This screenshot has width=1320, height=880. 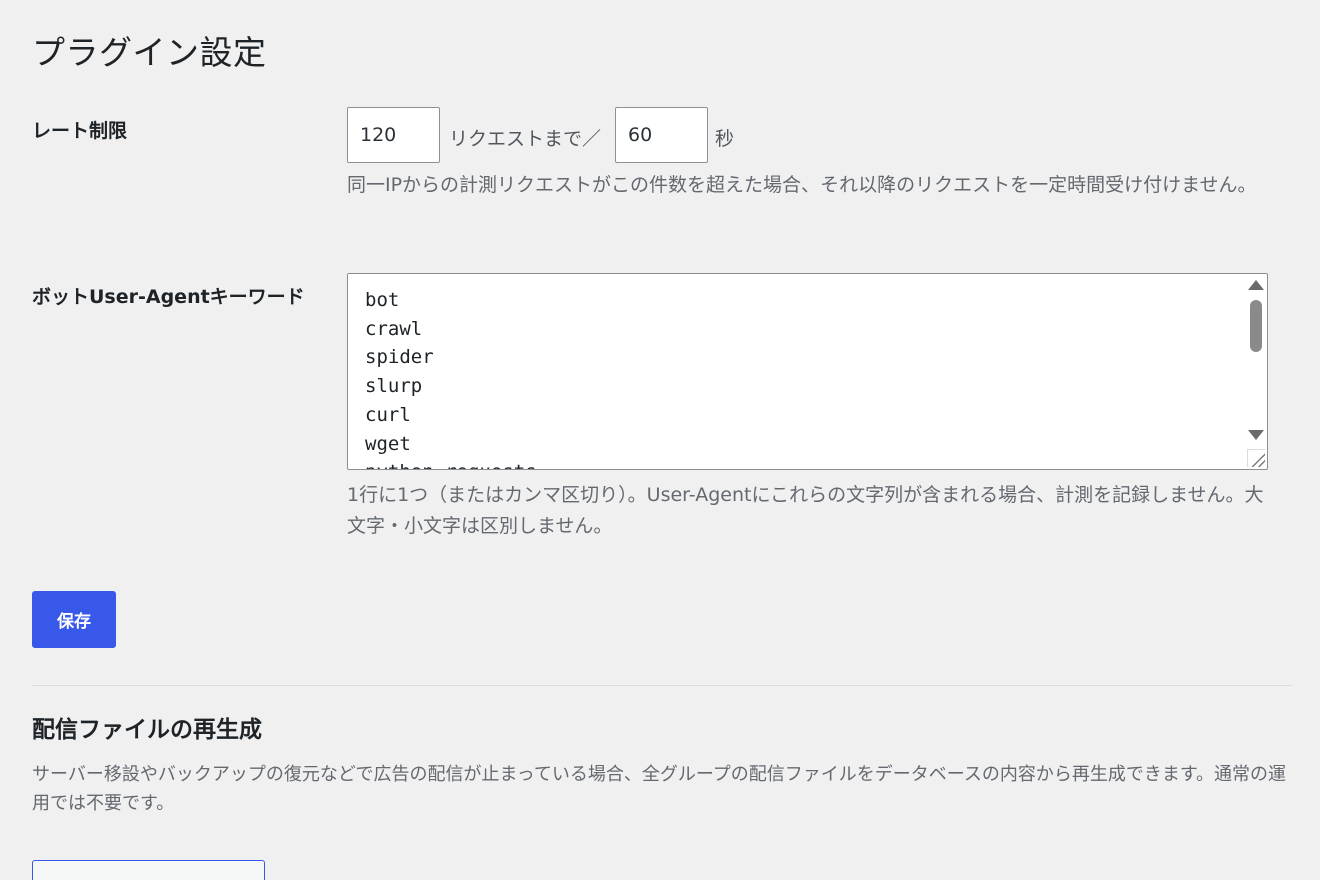 What do you see at coordinates (1256, 285) in the screenshot?
I see `scroll-up-arrow-icon` at bounding box center [1256, 285].